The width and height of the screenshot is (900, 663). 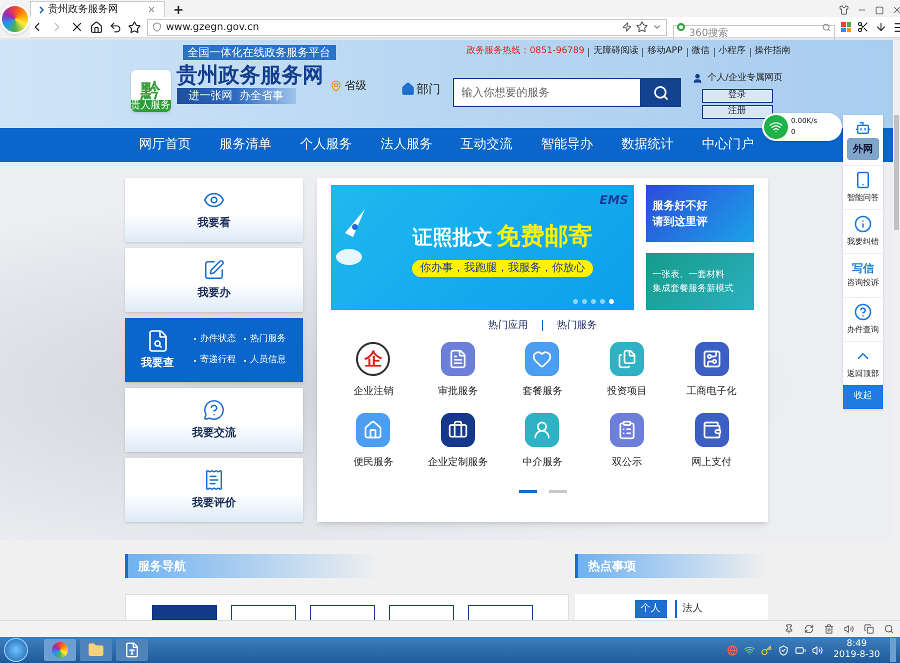 I want to click on sidebar-item: 智能问答, so click(x=863, y=187).